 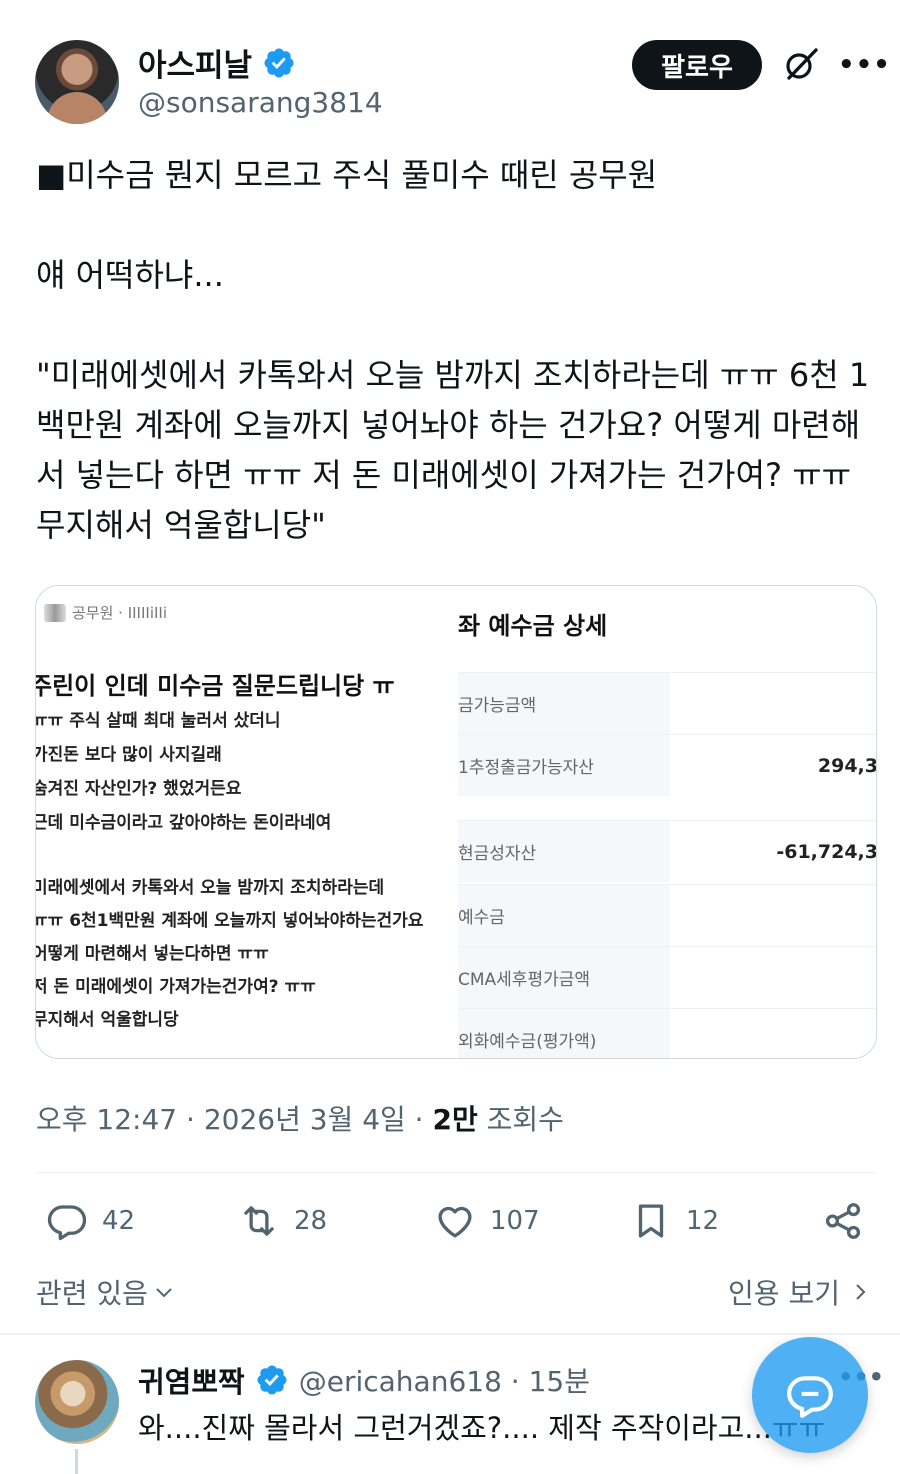 I want to click on compose-reply-fab, so click(x=810, y=1395).